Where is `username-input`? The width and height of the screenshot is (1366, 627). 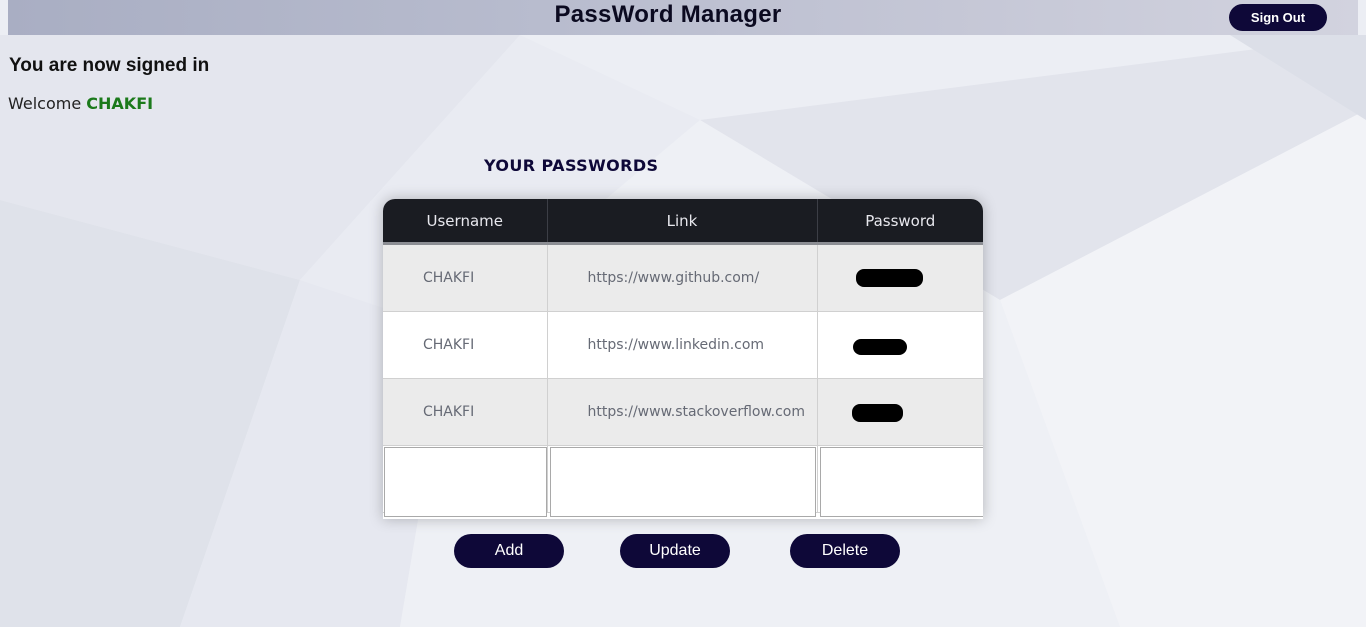 username-input is located at coordinates (465, 482).